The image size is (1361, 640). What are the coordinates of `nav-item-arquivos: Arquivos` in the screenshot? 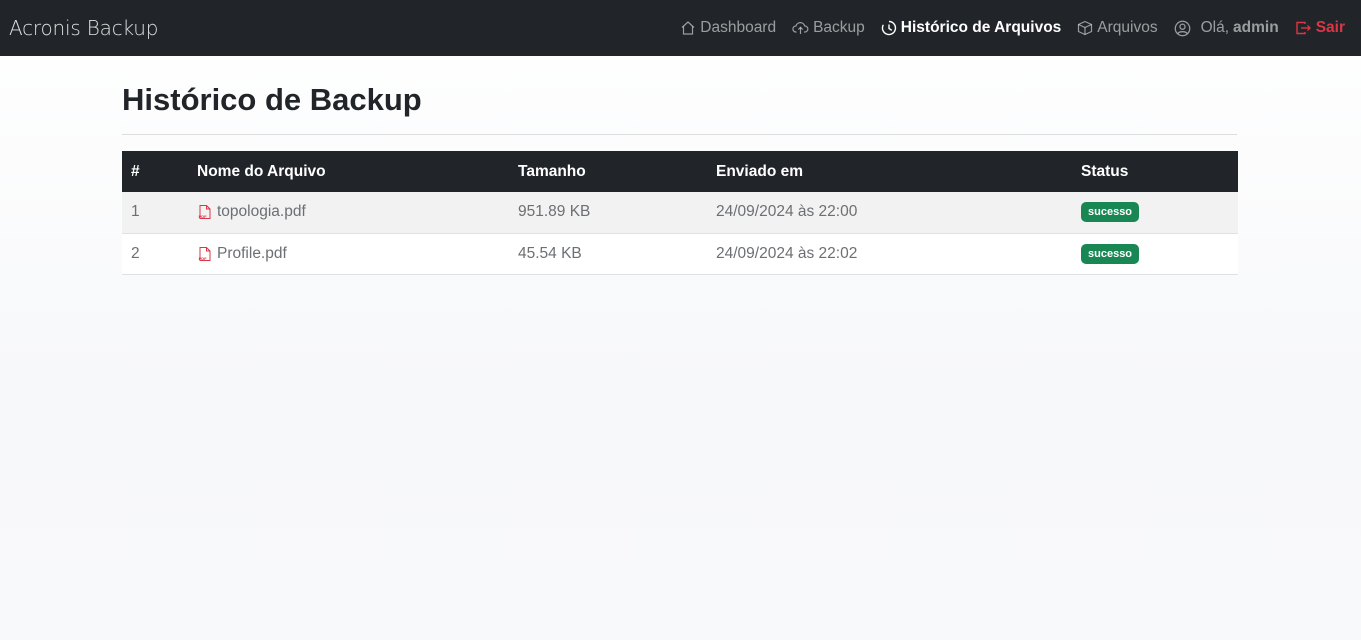 It's located at (1117, 28).